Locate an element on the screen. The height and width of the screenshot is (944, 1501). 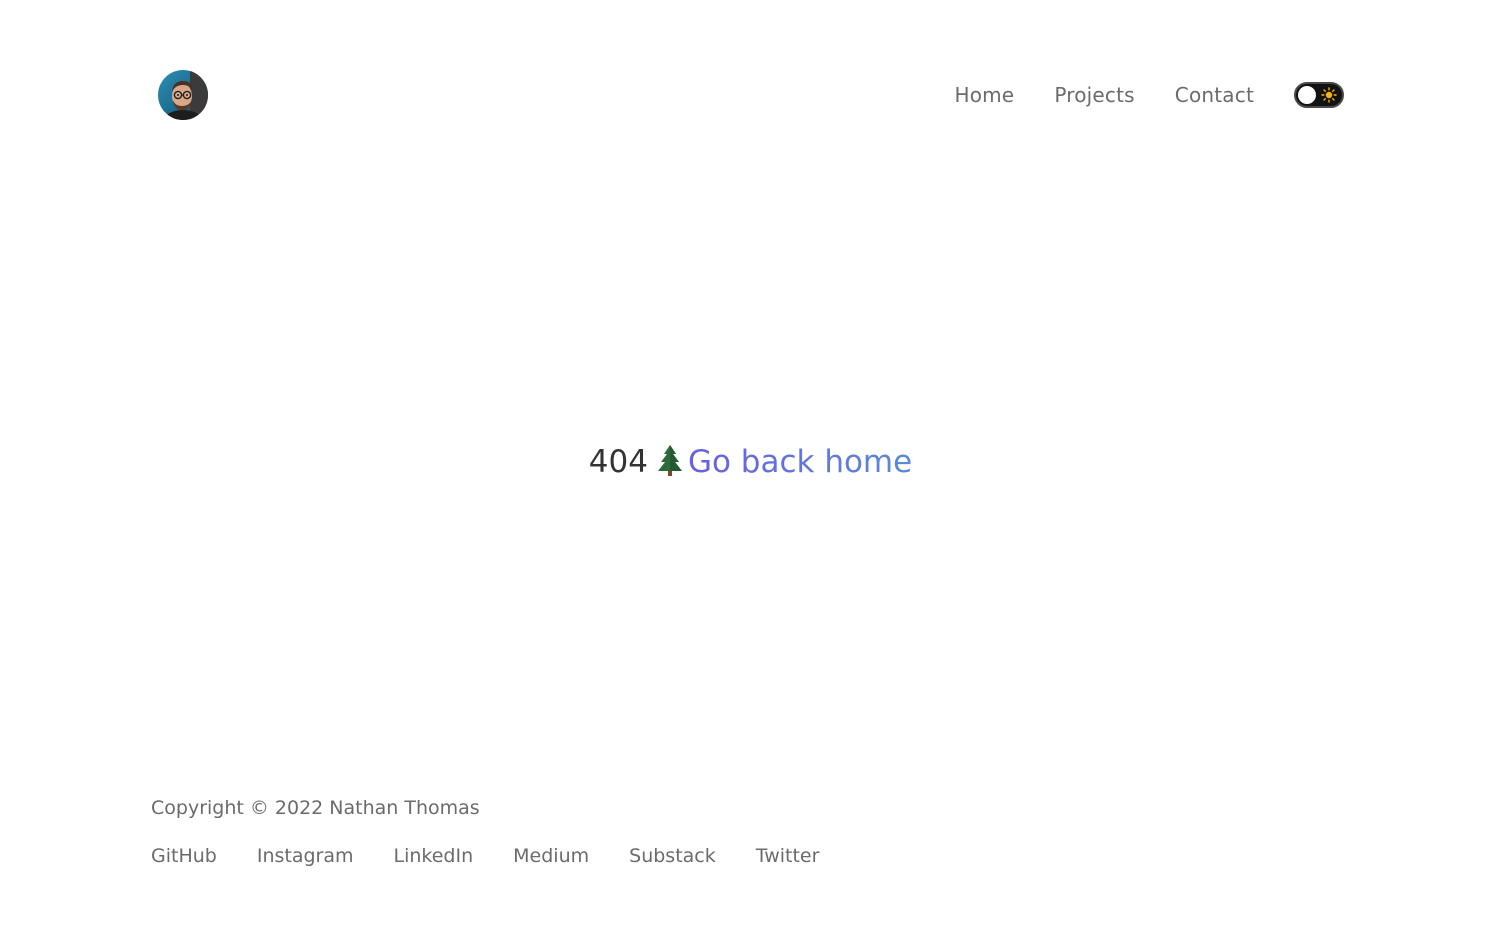
nav-link-contact: Contact is located at coordinates (1214, 95).